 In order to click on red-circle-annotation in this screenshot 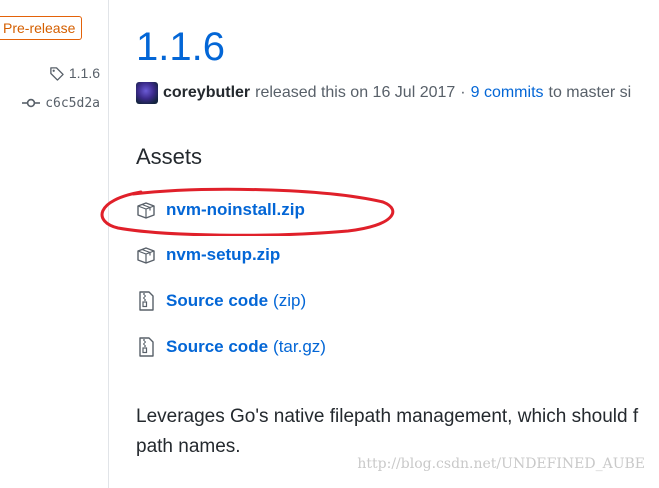, I will do `click(247, 211)`.